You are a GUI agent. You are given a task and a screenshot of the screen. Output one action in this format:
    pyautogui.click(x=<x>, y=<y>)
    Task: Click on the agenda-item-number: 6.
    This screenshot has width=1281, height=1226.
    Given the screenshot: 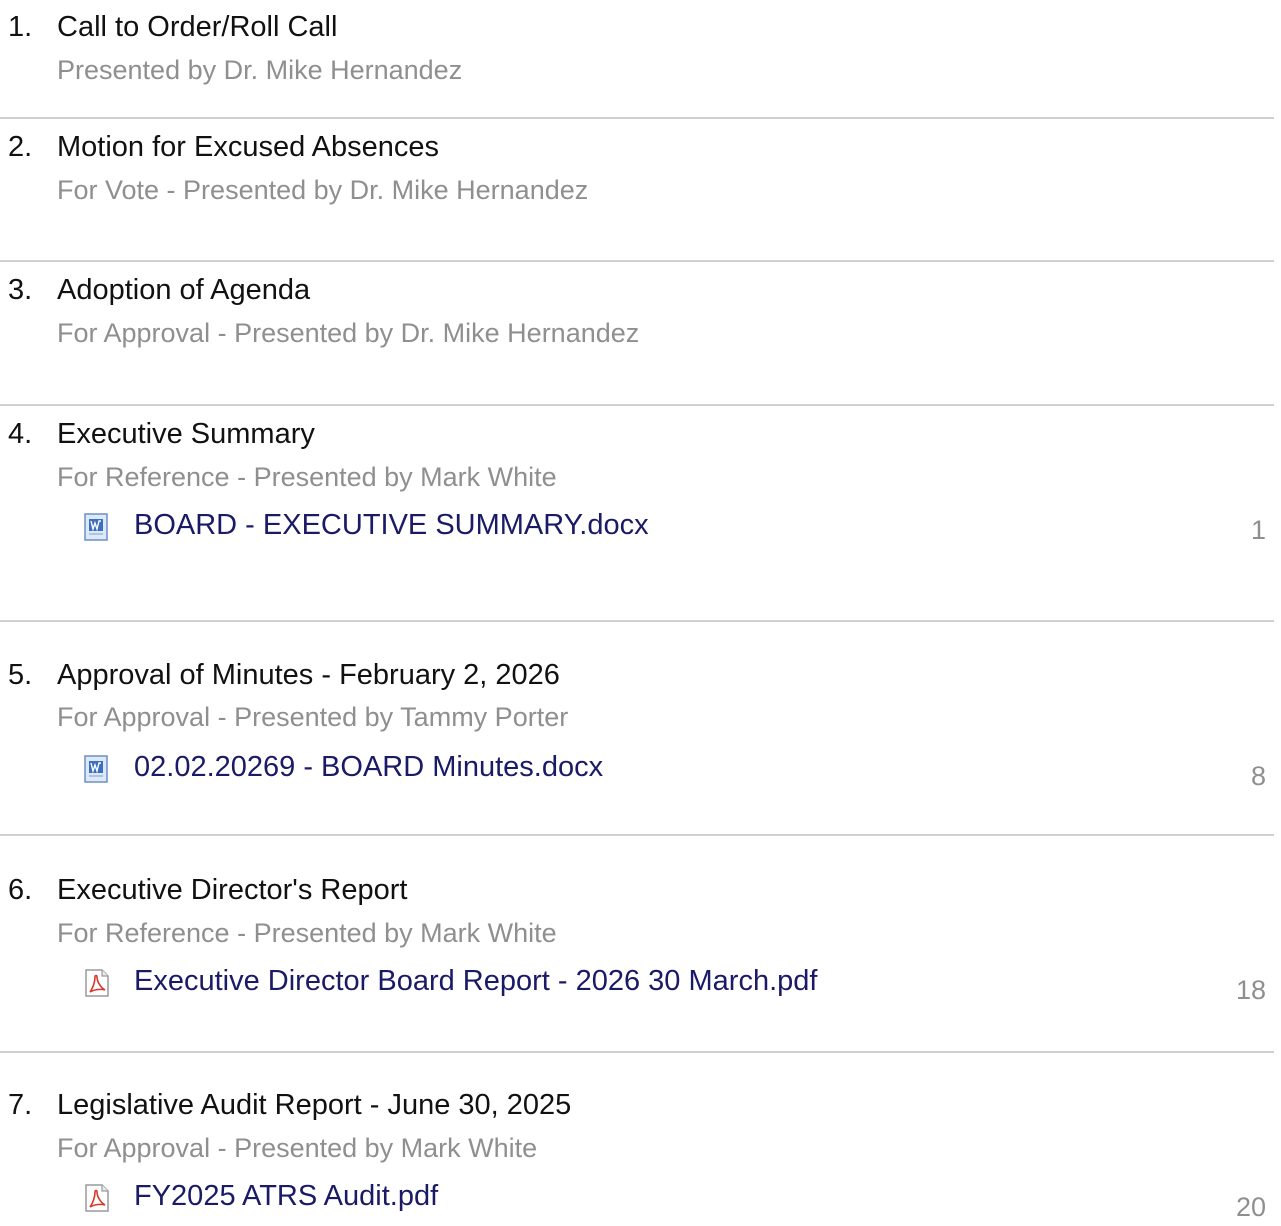 What is the action you would take?
    pyautogui.click(x=20, y=890)
    